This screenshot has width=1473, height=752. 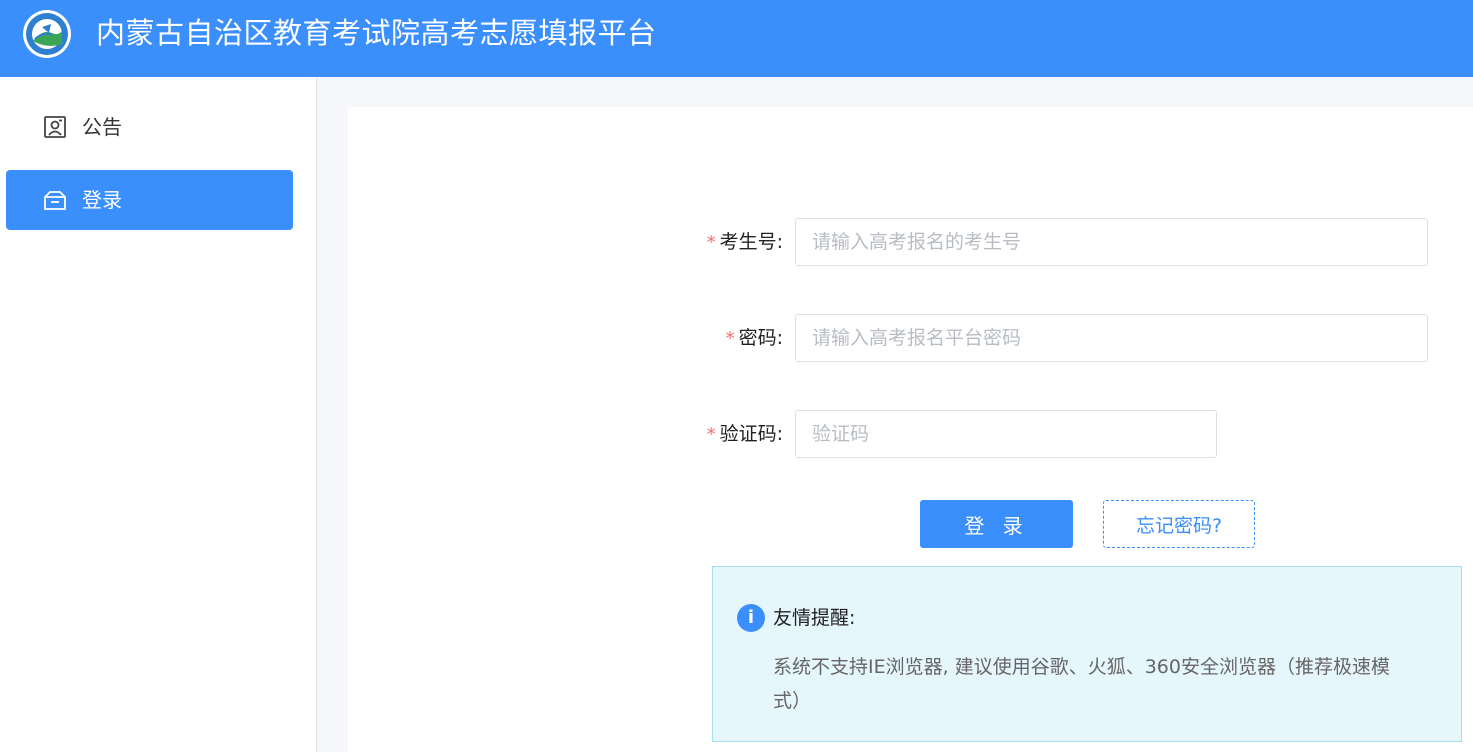 I want to click on captcha-label: * 验证码:, so click(x=745, y=434).